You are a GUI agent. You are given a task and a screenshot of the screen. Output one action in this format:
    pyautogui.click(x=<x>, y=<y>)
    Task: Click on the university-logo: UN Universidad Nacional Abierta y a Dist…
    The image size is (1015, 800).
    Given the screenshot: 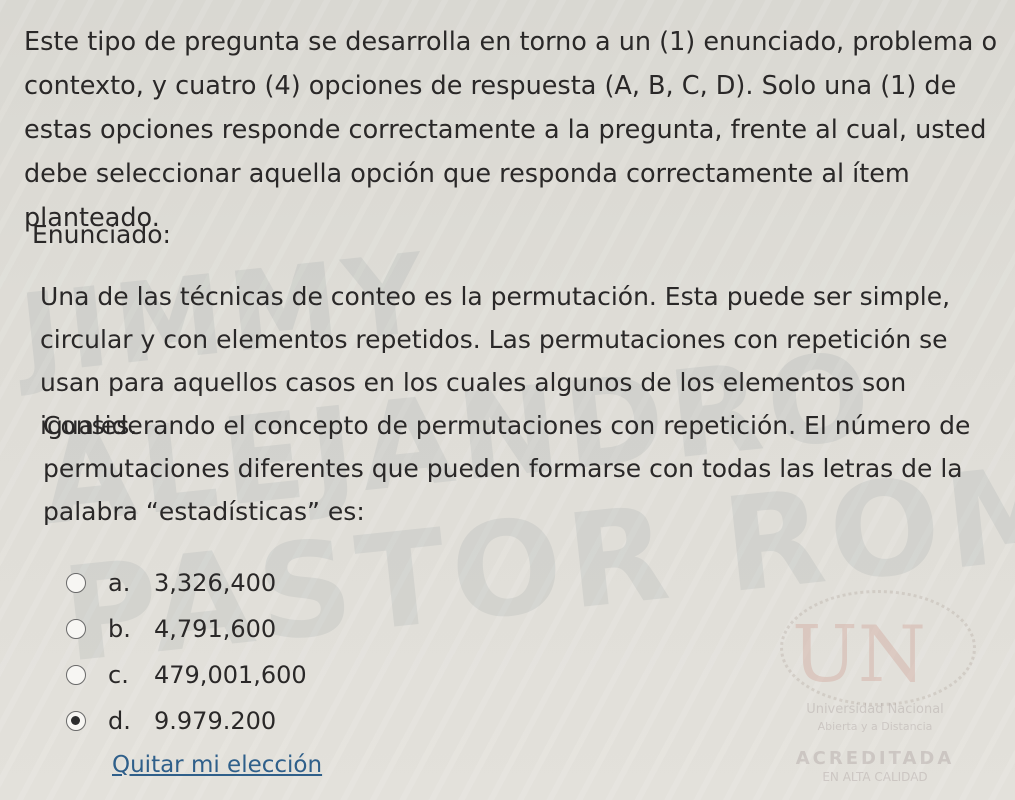 What is the action you would take?
    pyautogui.click(x=880, y=685)
    